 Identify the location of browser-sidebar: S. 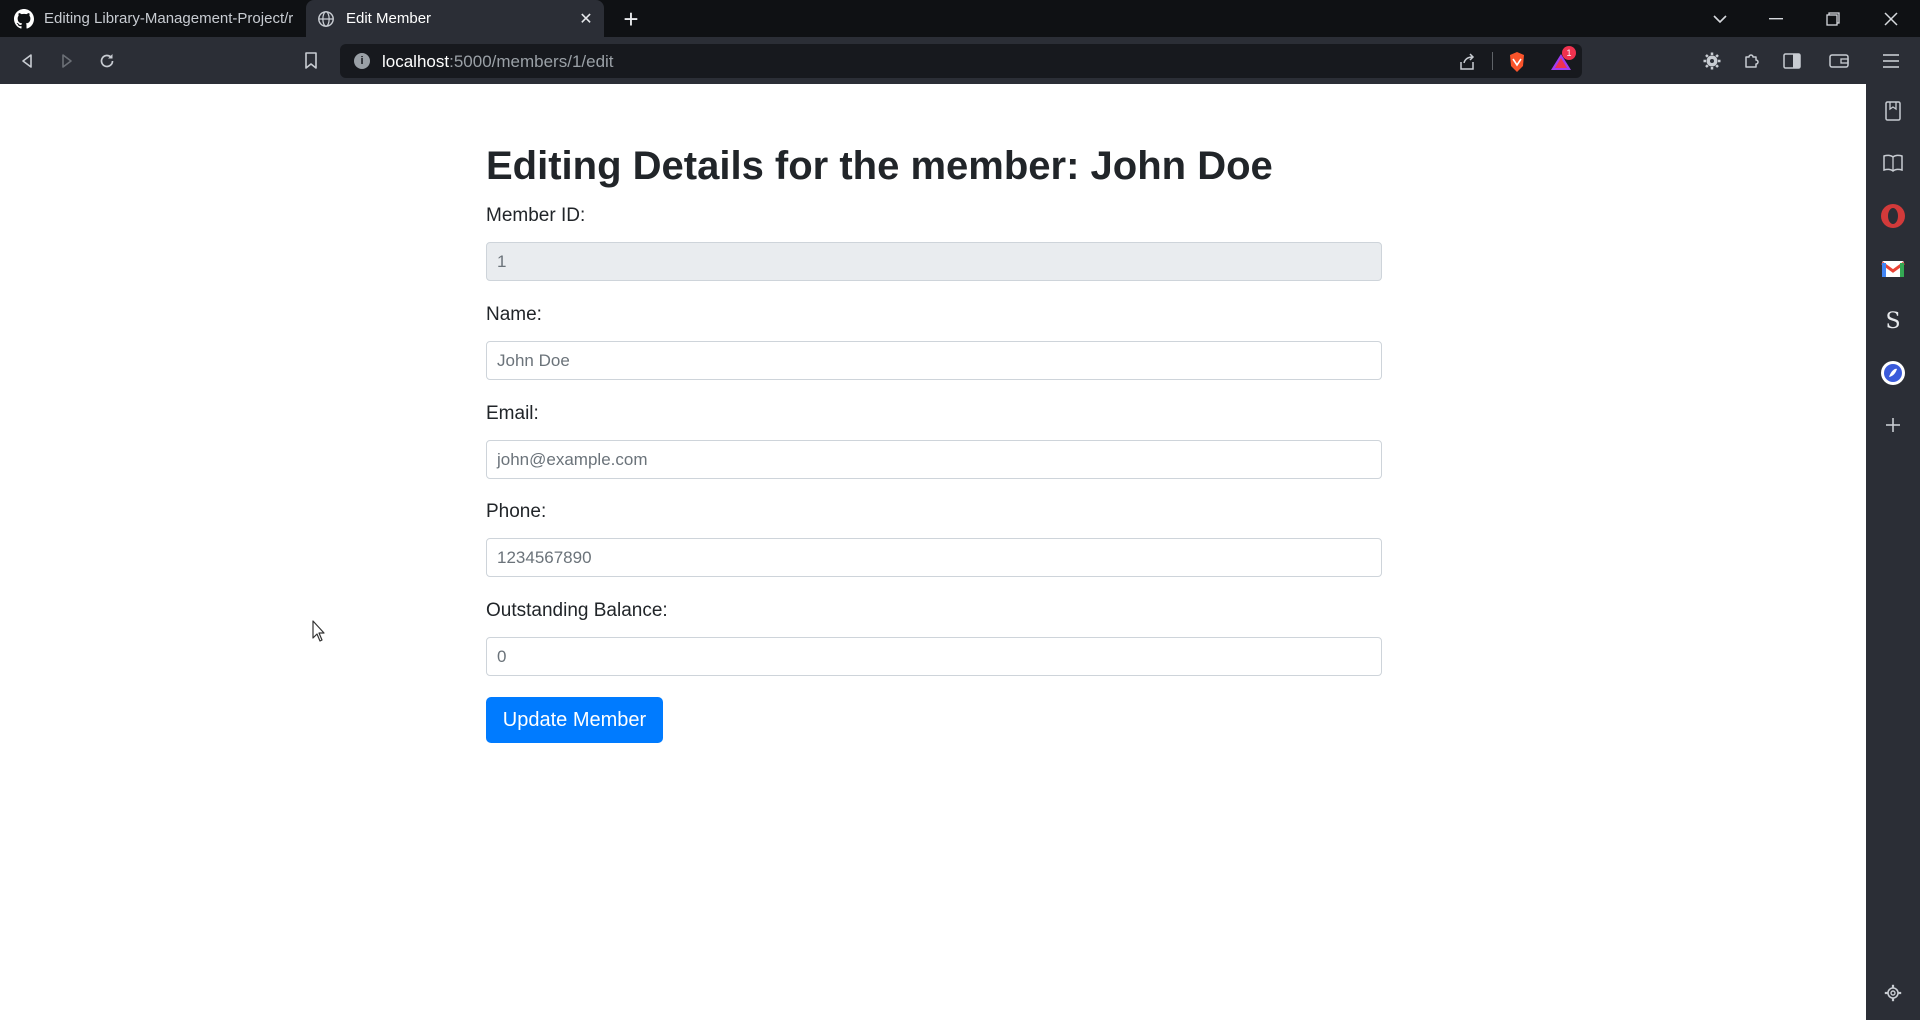
(1893, 552).